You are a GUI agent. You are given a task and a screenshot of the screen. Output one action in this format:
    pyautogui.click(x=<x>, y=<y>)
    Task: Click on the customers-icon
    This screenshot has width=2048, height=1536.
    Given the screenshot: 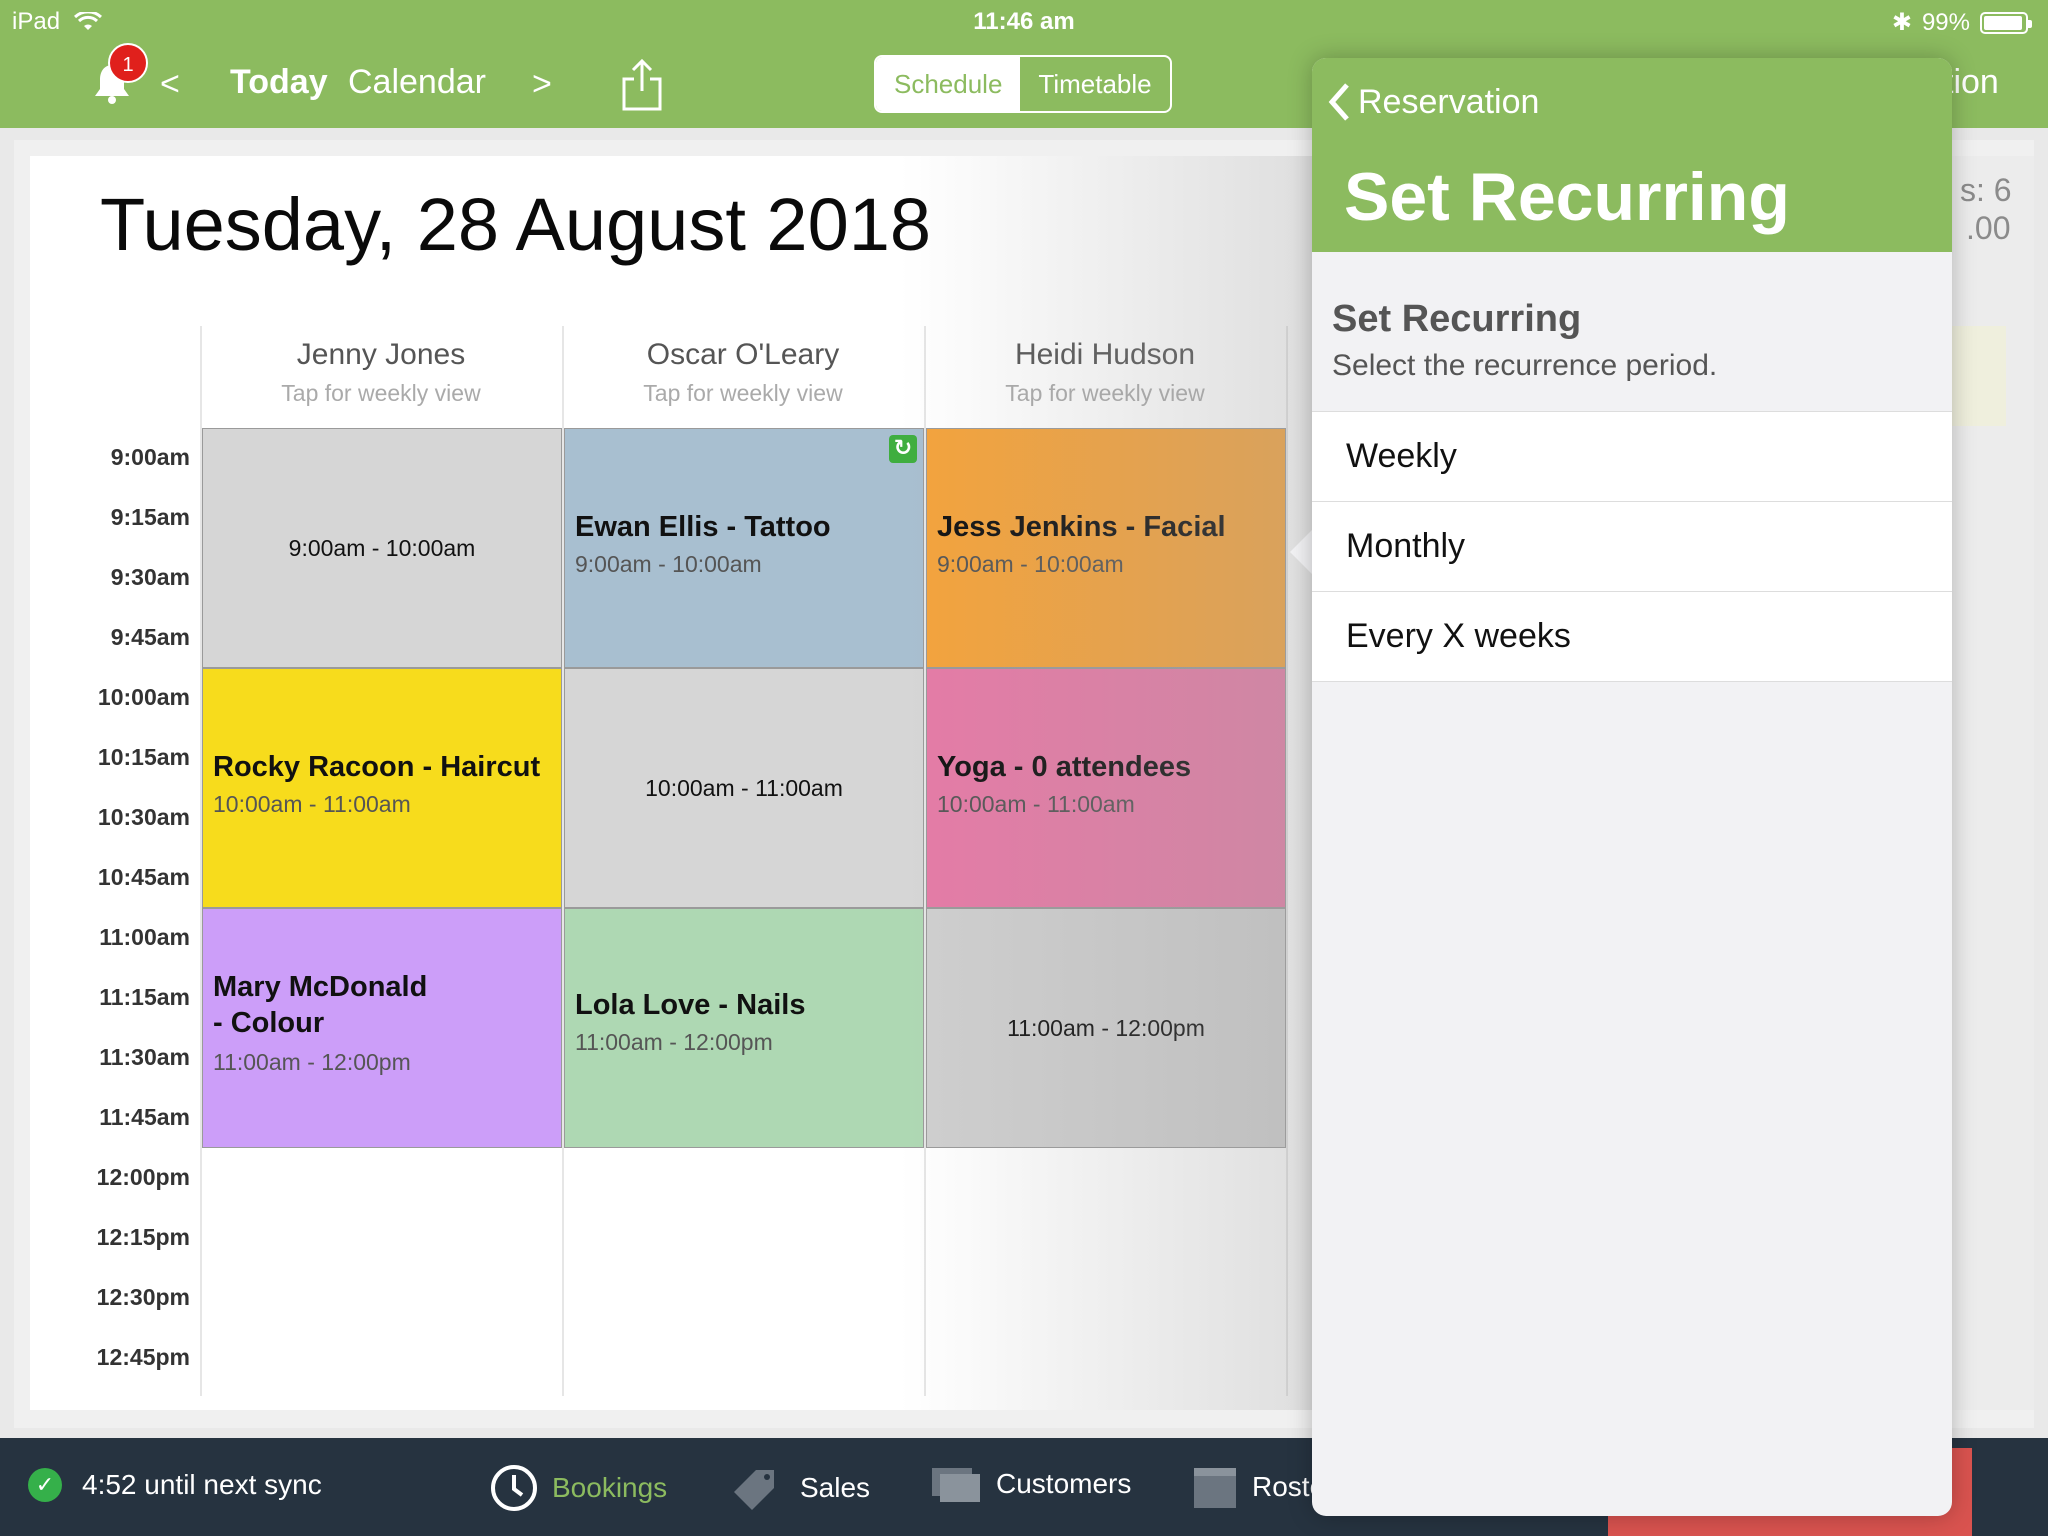 What is the action you would take?
    pyautogui.click(x=956, y=1485)
    